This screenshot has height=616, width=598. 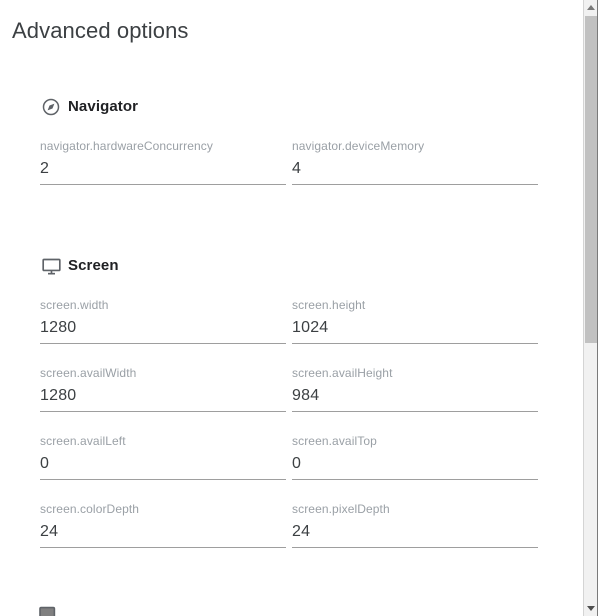 I want to click on field-screen-width: screen.width 1280, so click(x=163, y=323).